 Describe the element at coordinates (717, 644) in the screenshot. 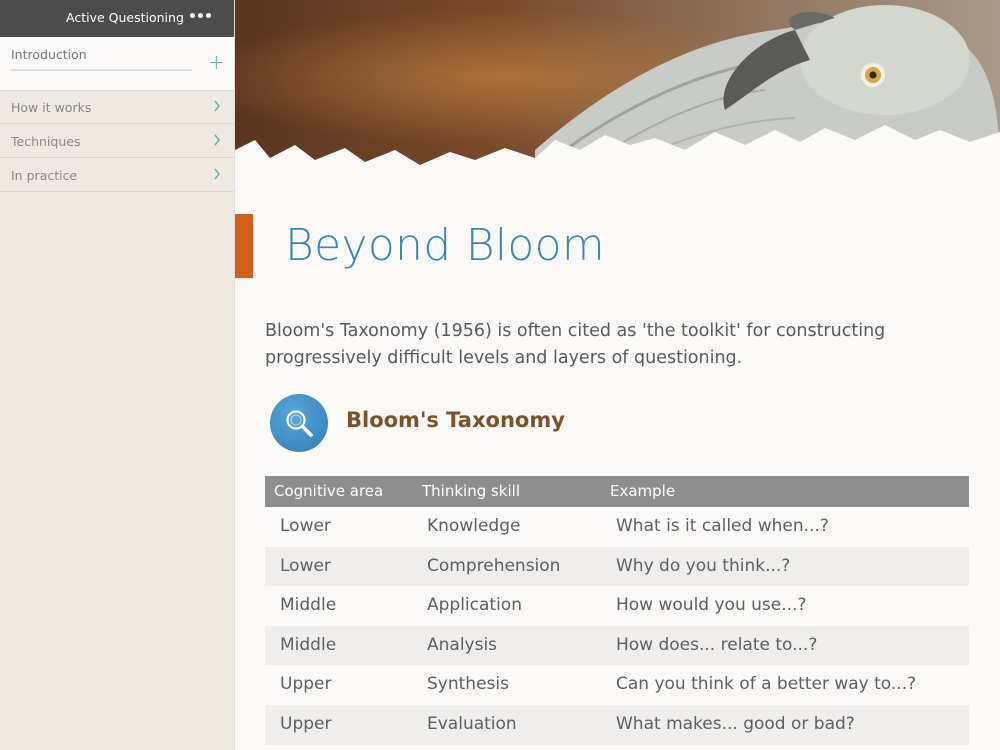

I see `table-cell: How does... relate to...?` at that location.